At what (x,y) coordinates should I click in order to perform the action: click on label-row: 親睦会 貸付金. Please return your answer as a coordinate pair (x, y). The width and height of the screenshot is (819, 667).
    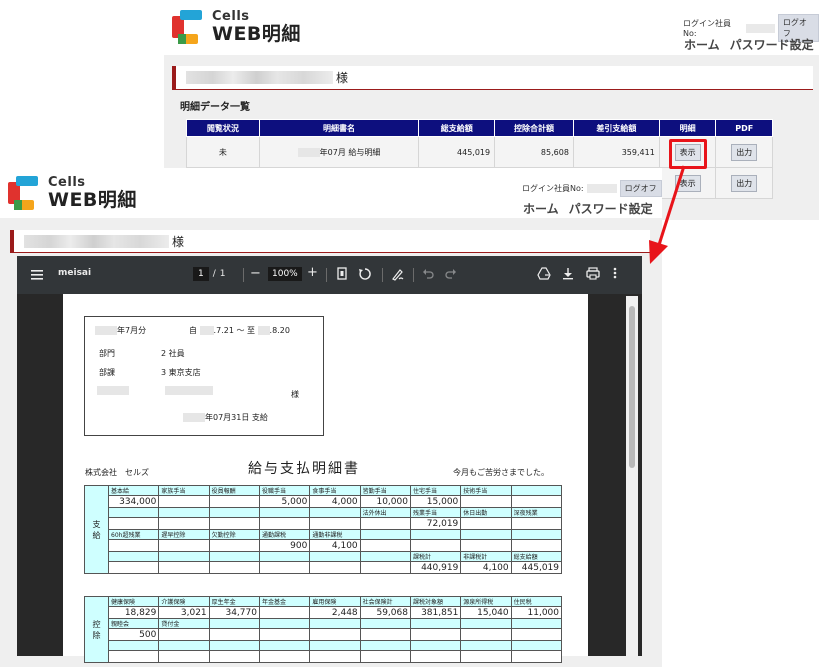
    Looking at the image, I should click on (324, 623).